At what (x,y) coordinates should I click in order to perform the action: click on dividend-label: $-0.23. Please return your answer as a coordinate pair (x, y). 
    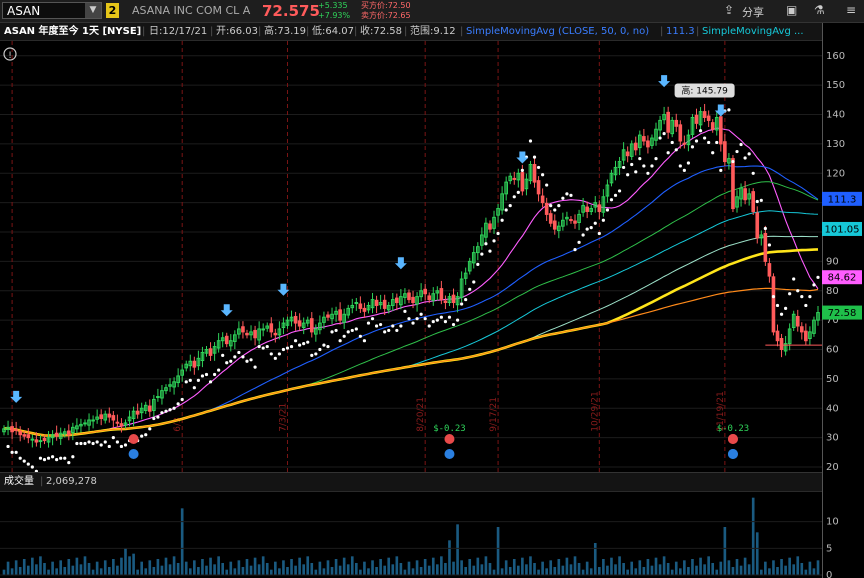
    Looking at the image, I should click on (733, 429).